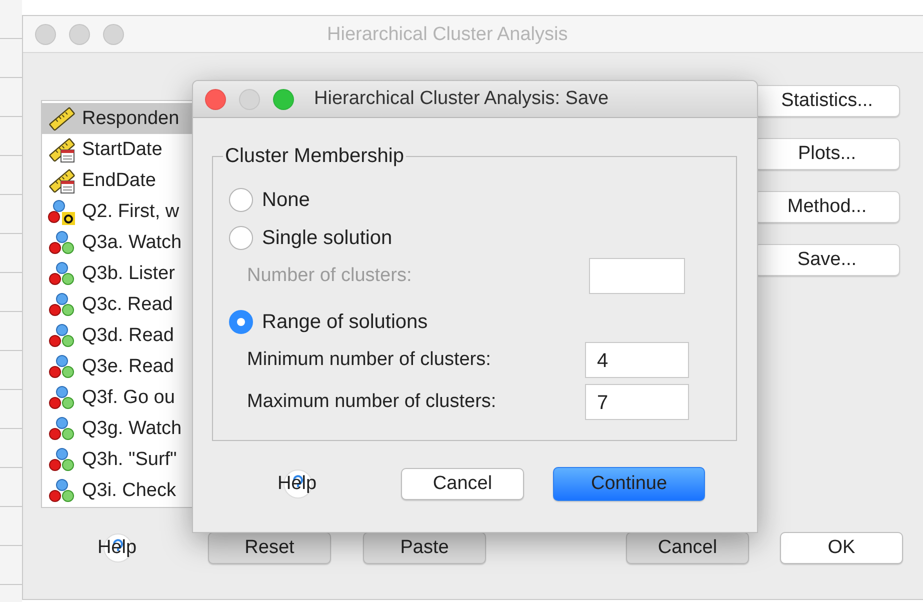 The height and width of the screenshot is (602, 923). What do you see at coordinates (637, 360) in the screenshot?
I see `input-field: 4` at bounding box center [637, 360].